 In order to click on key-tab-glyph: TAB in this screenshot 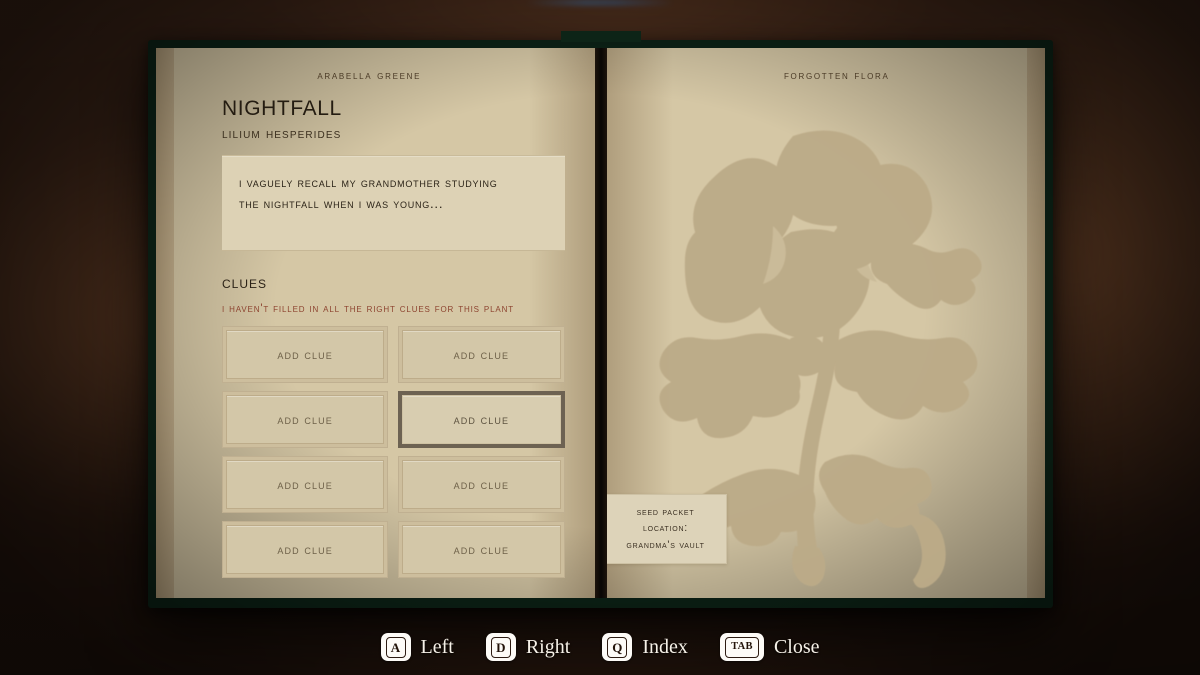, I will do `click(741, 647)`.